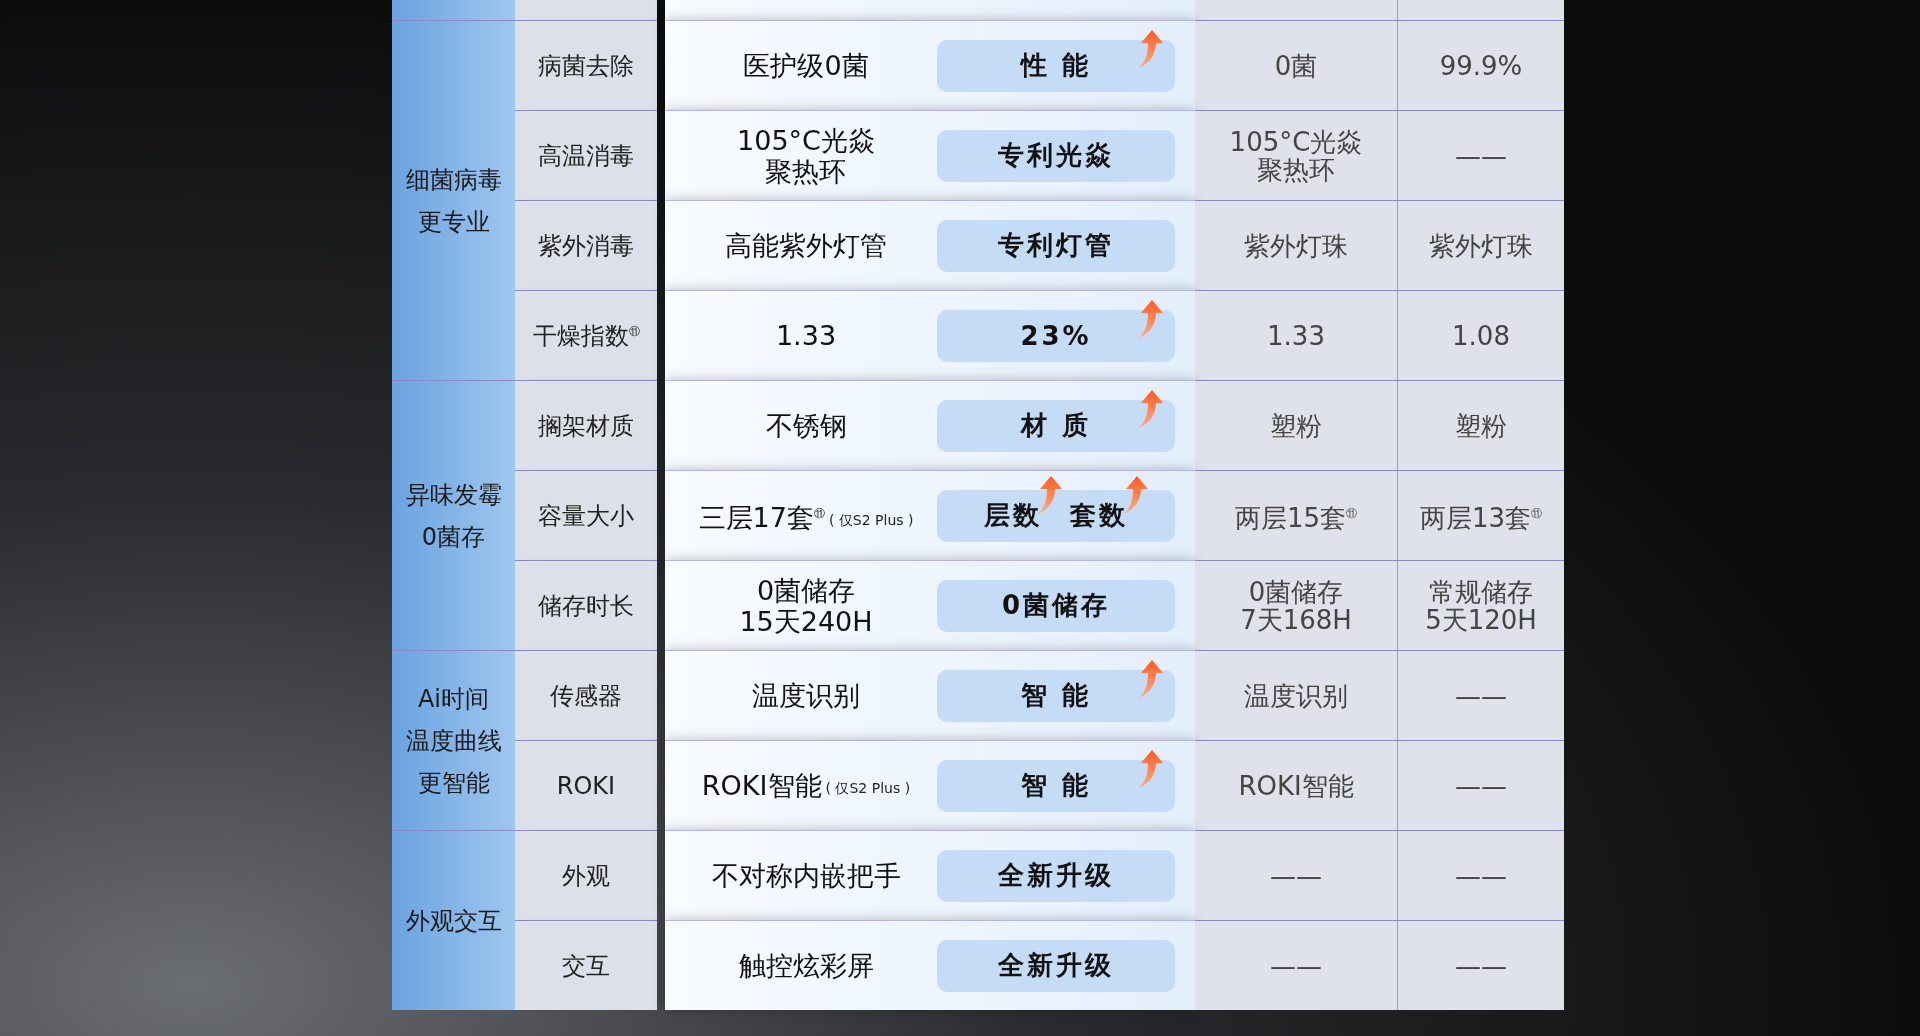 This screenshot has height=1036, width=1920. I want to click on competitor-value: 0菌, so click(1296, 65).